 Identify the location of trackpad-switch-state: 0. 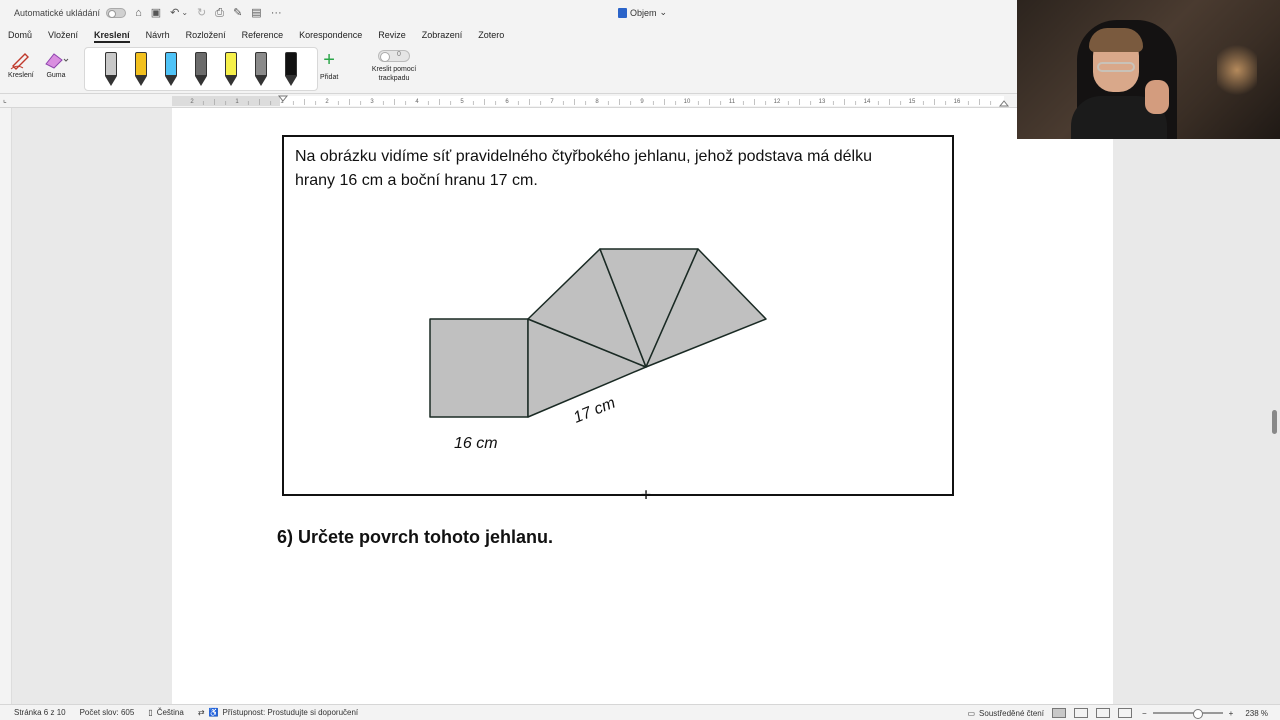
(399, 54).